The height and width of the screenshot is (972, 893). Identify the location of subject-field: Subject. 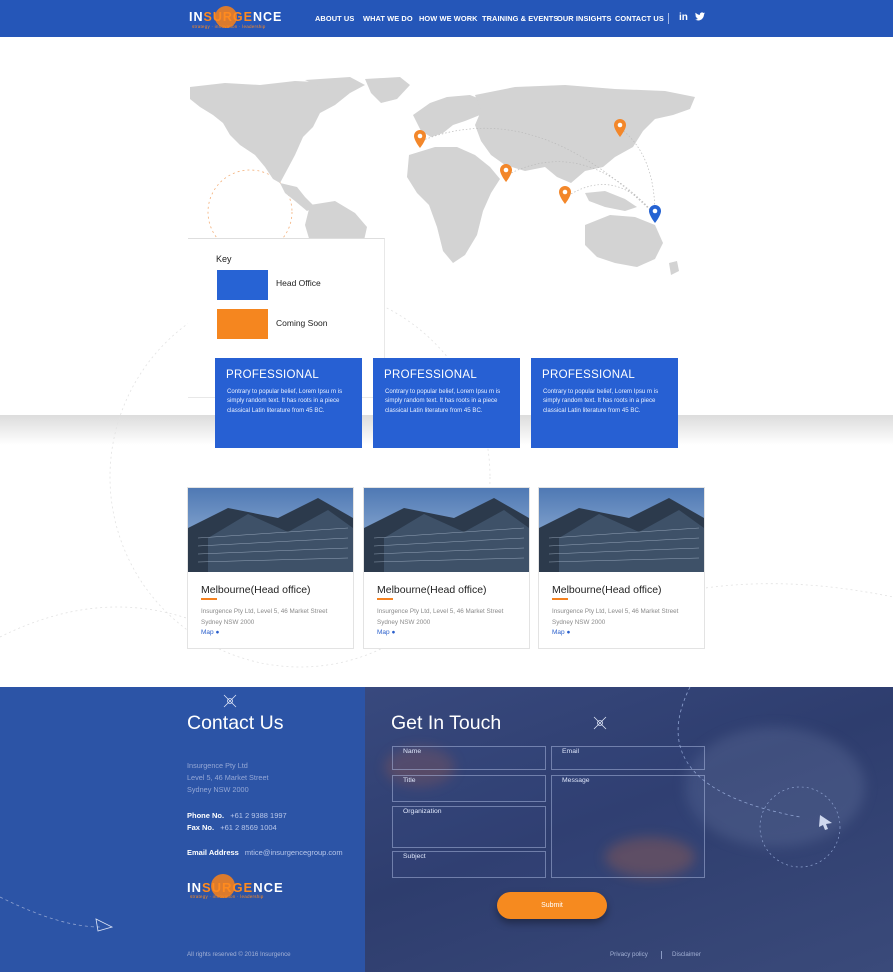
(469, 864).